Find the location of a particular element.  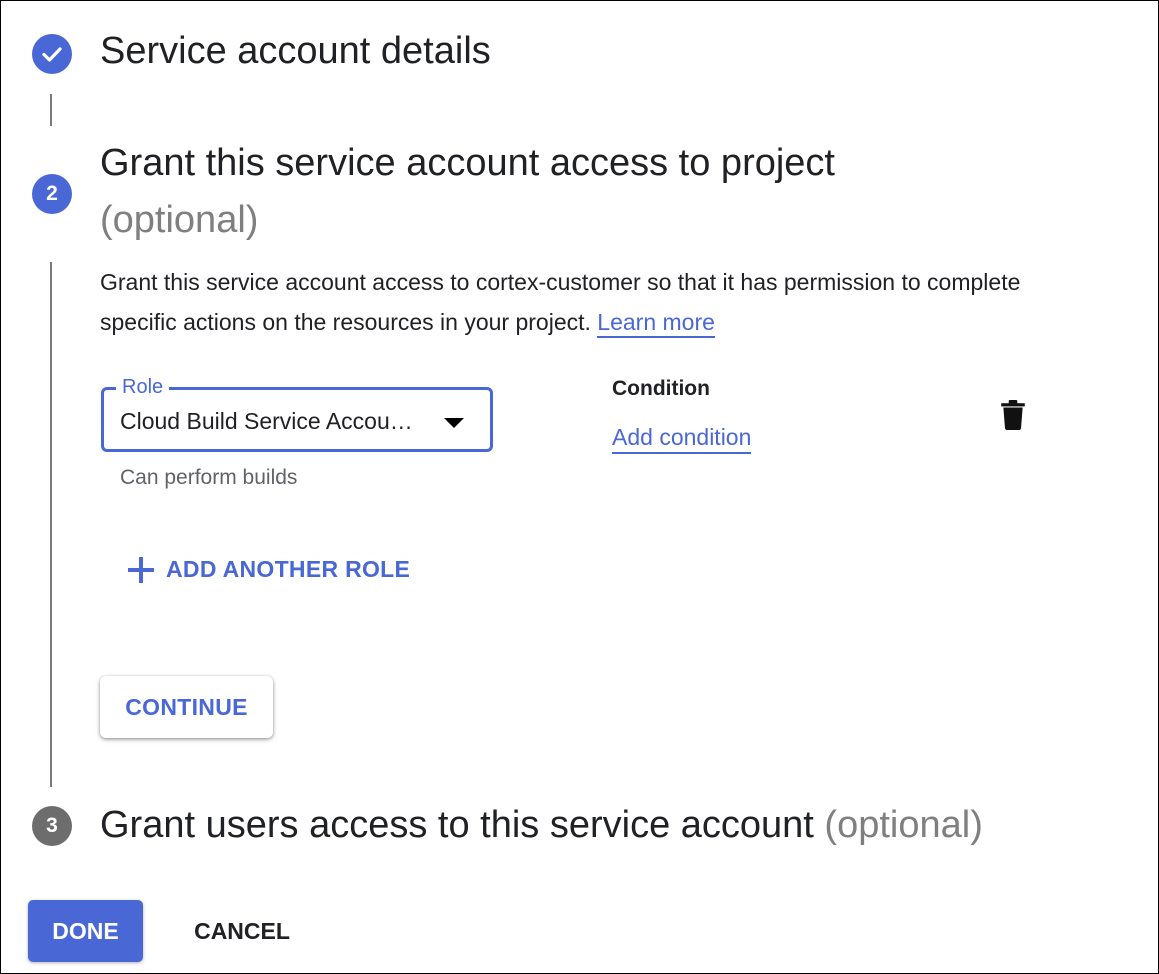

step-3-number: 3 is located at coordinates (52, 825).